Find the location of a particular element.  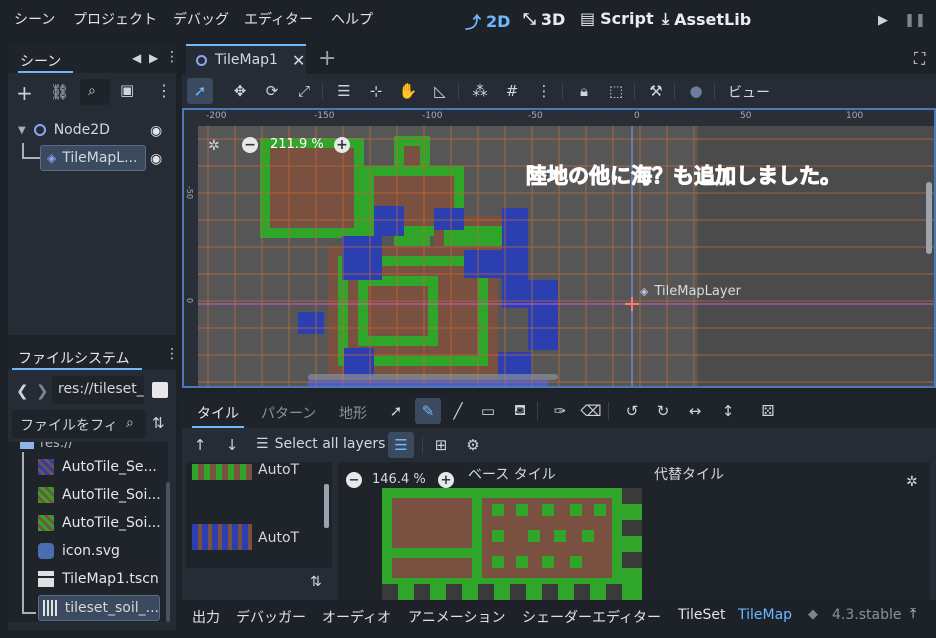

dock-right-arrow-icon: ▶ is located at coordinates (153, 58).